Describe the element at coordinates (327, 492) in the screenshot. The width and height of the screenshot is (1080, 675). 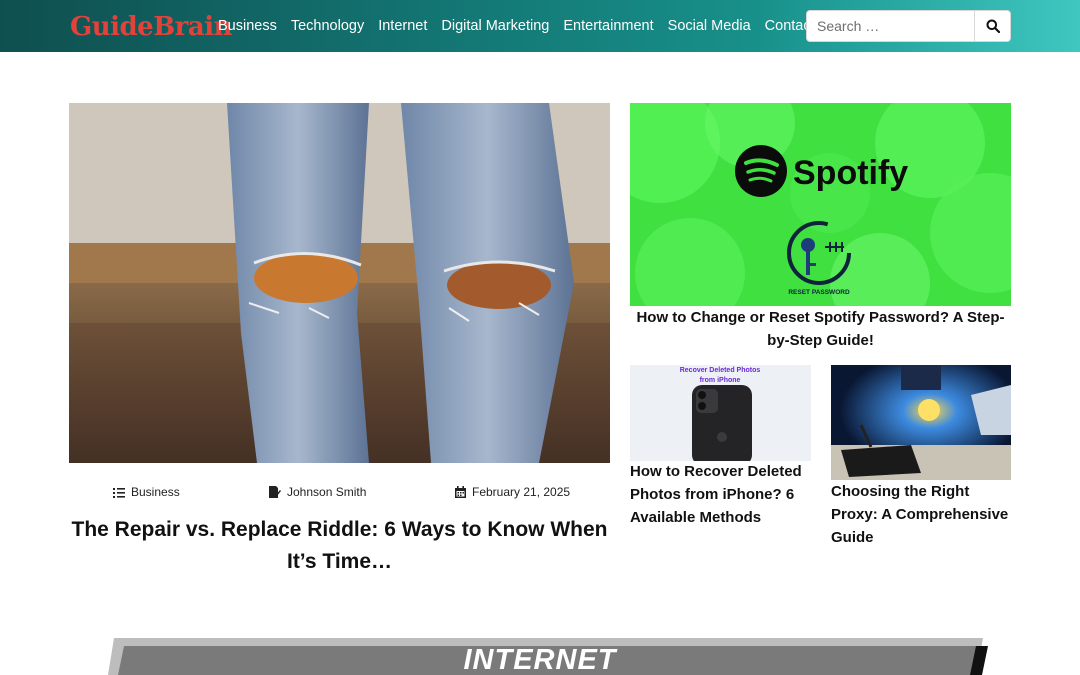
I see `post-author-label: Johnson Smith` at that location.